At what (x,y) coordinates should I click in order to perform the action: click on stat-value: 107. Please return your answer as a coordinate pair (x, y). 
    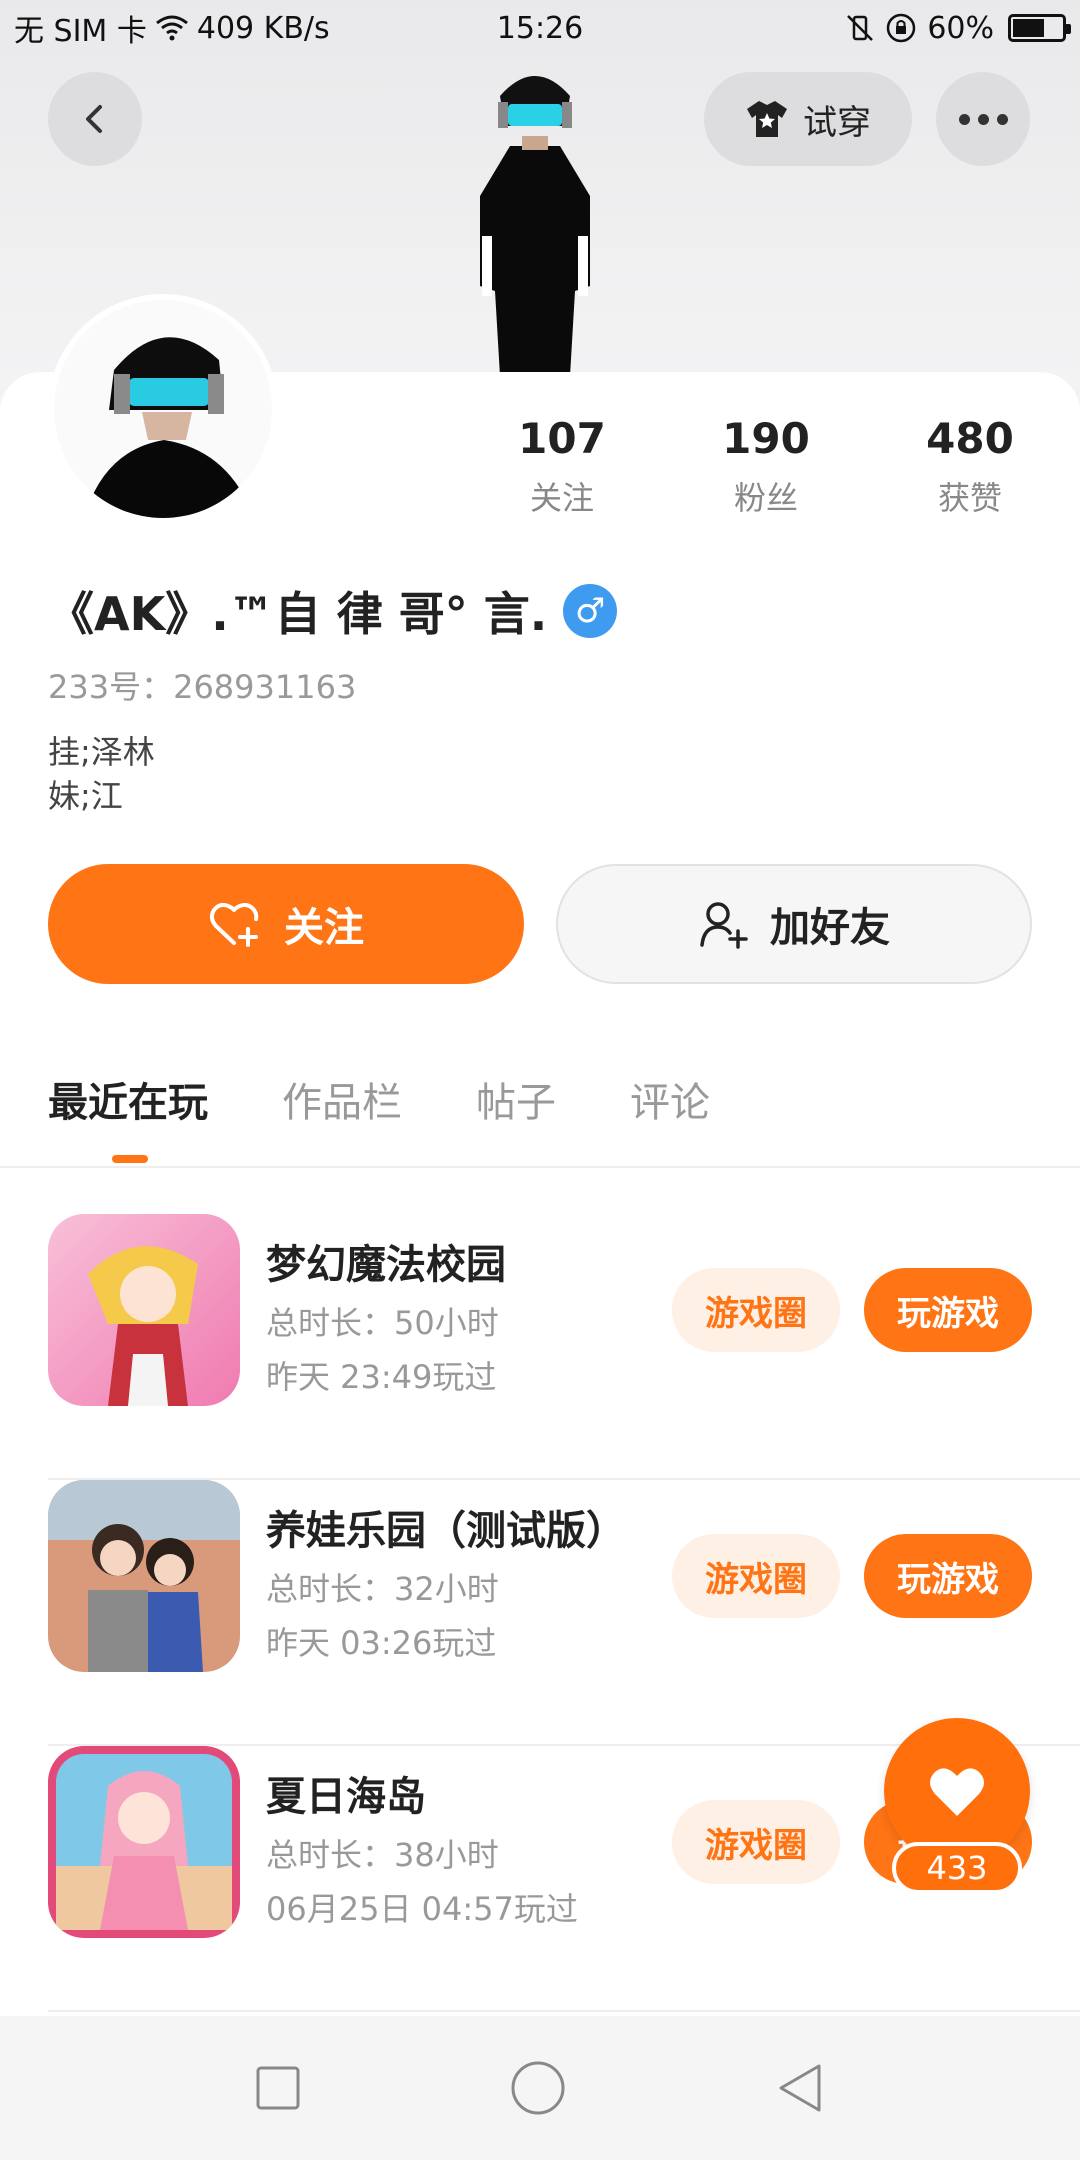
    Looking at the image, I should click on (562, 438).